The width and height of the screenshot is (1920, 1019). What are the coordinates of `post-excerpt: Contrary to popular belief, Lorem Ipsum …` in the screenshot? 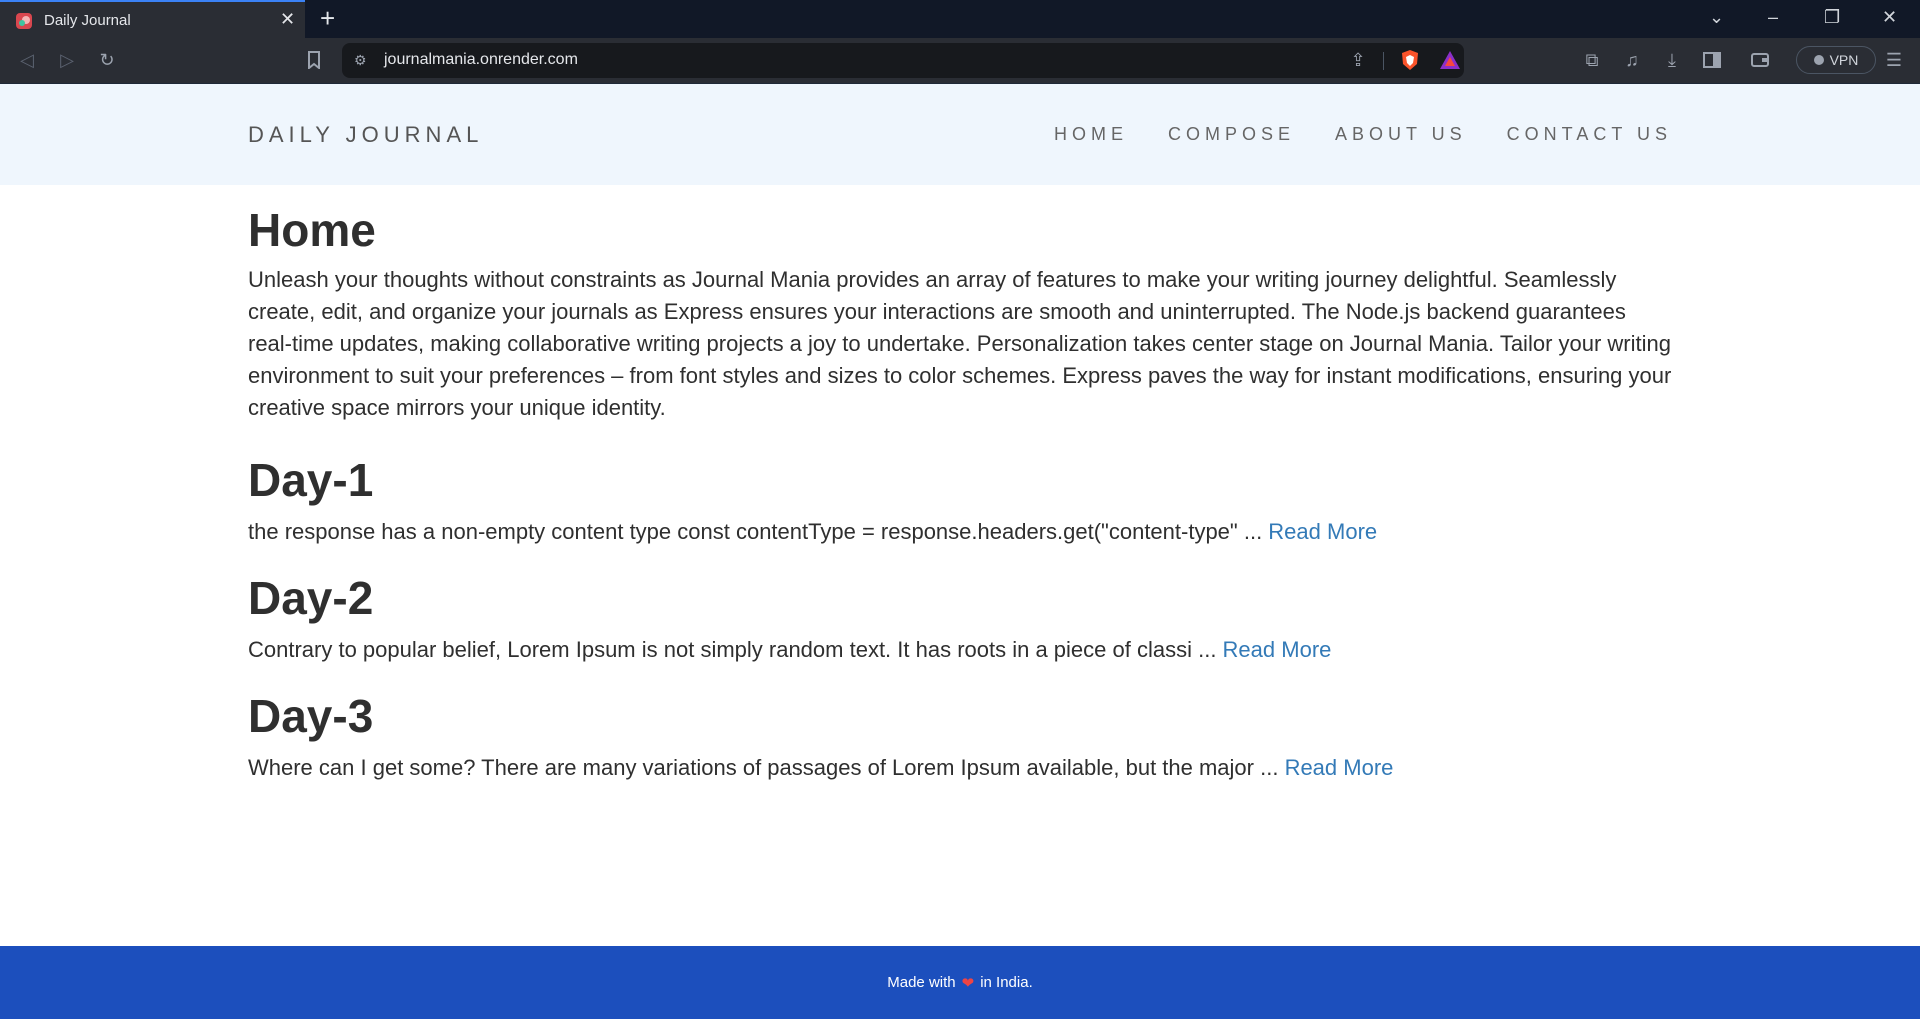 It's located at (960, 650).